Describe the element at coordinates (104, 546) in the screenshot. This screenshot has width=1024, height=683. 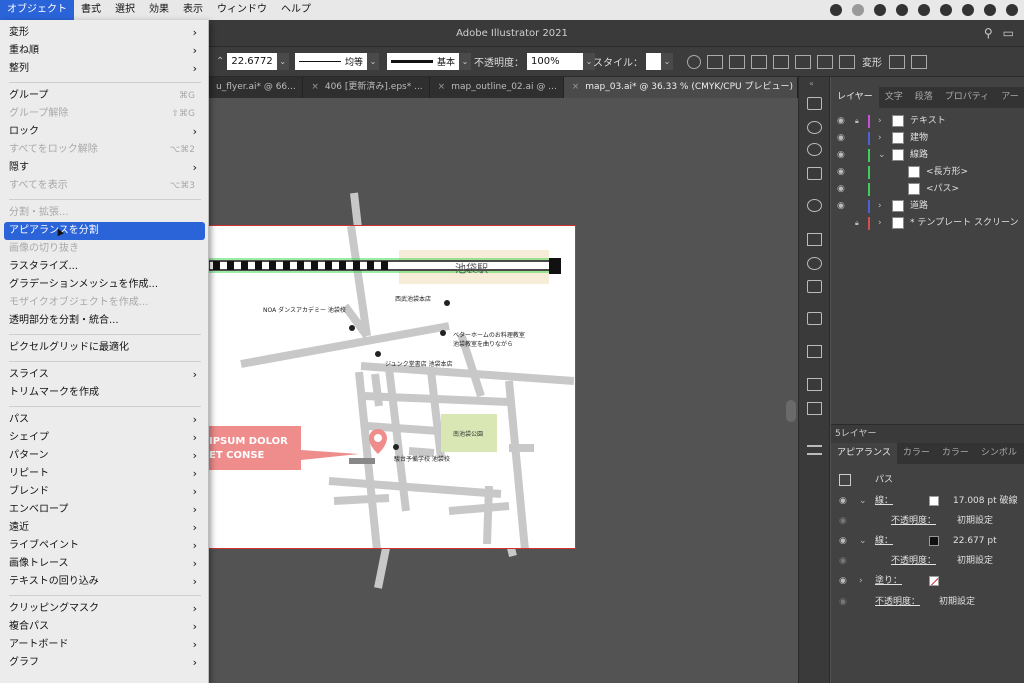
I see `menu-item: ライブペイント ›` at that location.